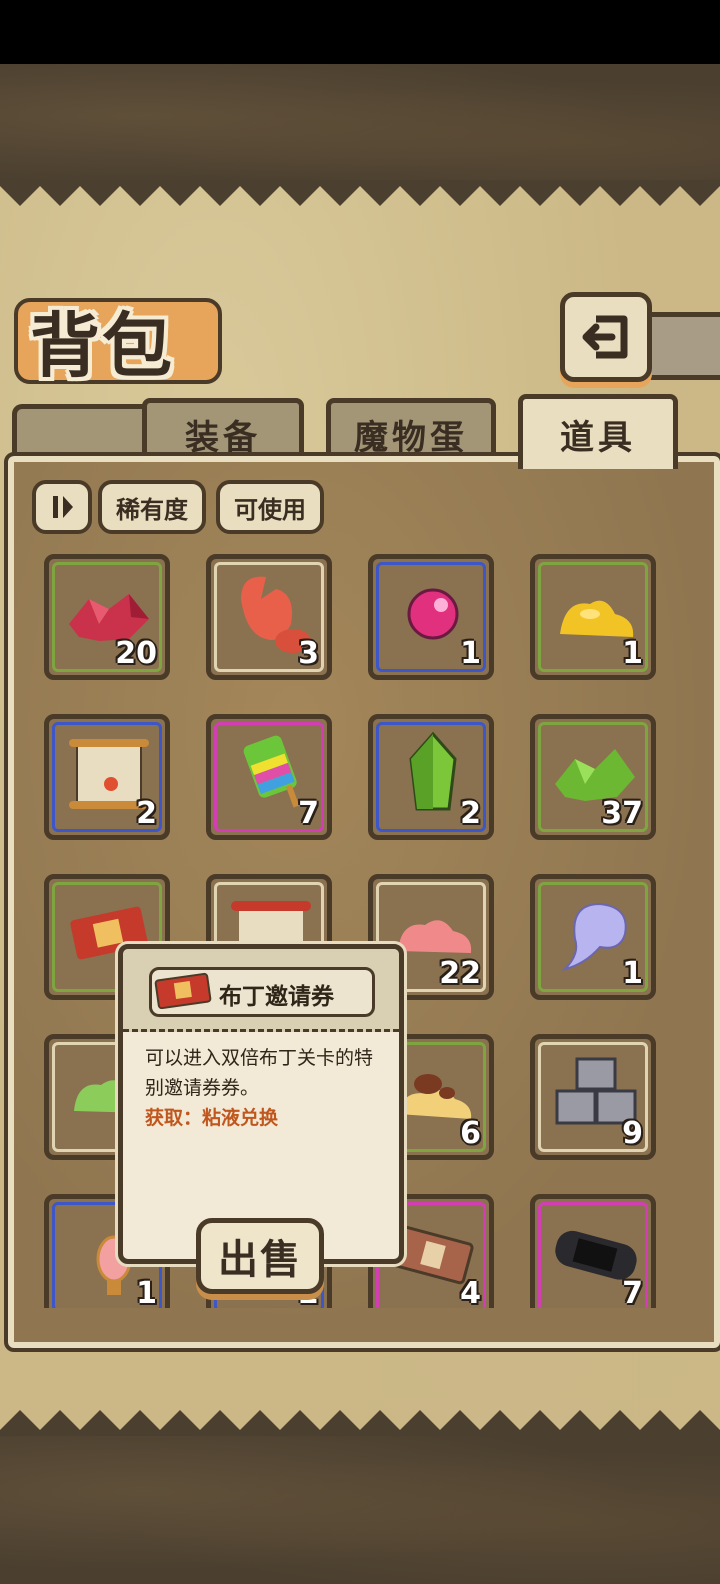 The height and width of the screenshot is (1584, 720). I want to click on map-background-bottom, so click(360, 1507).